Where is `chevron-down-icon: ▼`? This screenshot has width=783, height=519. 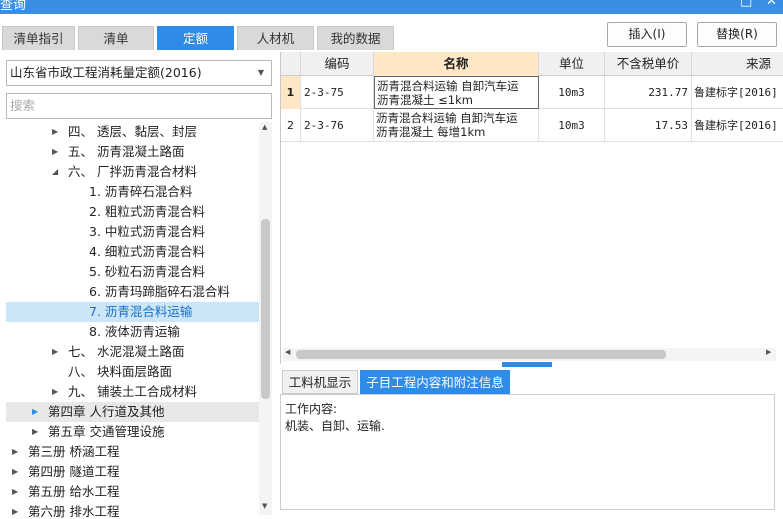
chevron-down-icon: ▼ is located at coordinates (261, 73).